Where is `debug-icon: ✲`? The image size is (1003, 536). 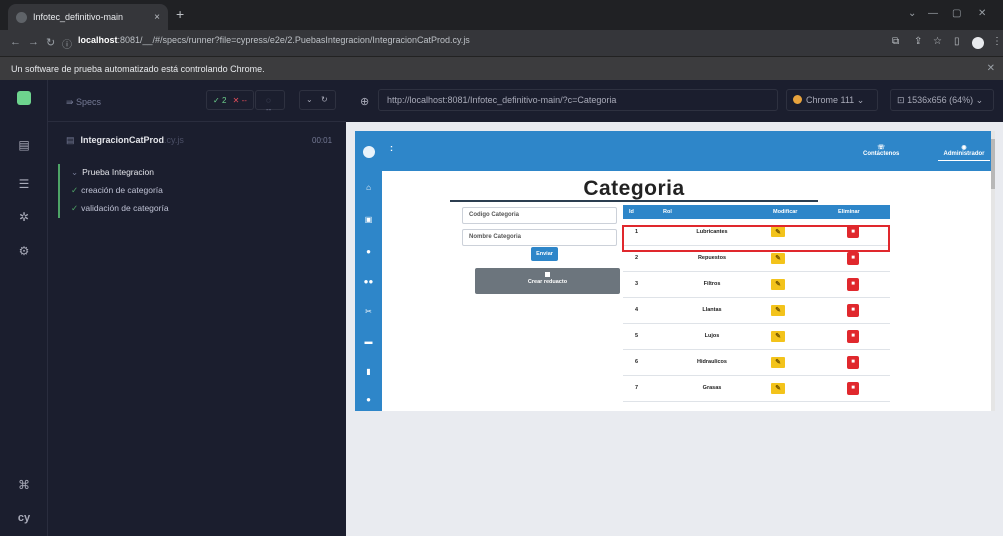 debug-icon: ✲ is located at coordinates (24, 217).